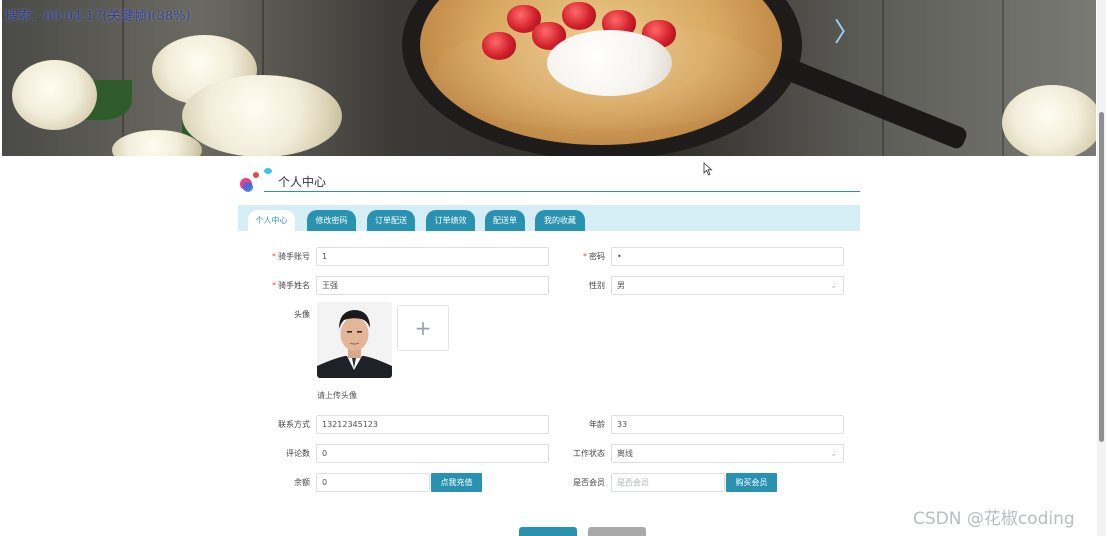 This screenshot has width=1106, height=536. What do you see at coordinates (594, 256) in the screenshot?
I see `password-label: * 密码` at bounding box center [594, 256].